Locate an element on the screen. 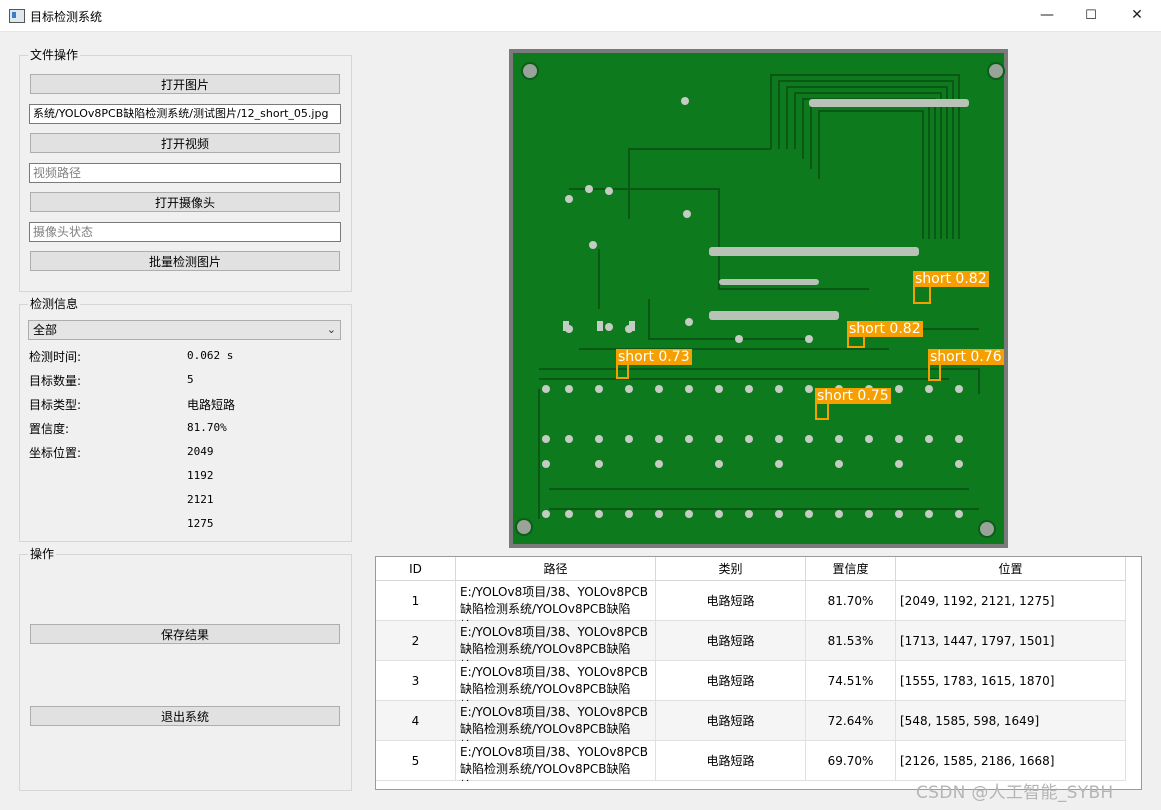 This screenshot has width=1161, height=810. time-label: 检测时间: is located at coordinates (55, 357).